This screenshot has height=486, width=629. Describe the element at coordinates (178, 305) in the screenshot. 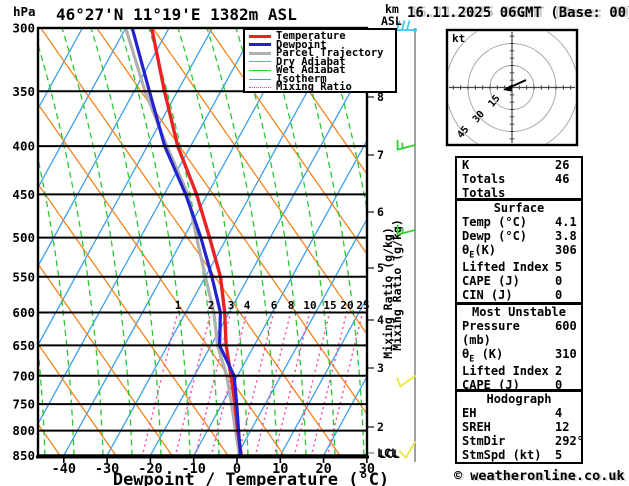

I see `mixing-ratio-value: 1` at that location.